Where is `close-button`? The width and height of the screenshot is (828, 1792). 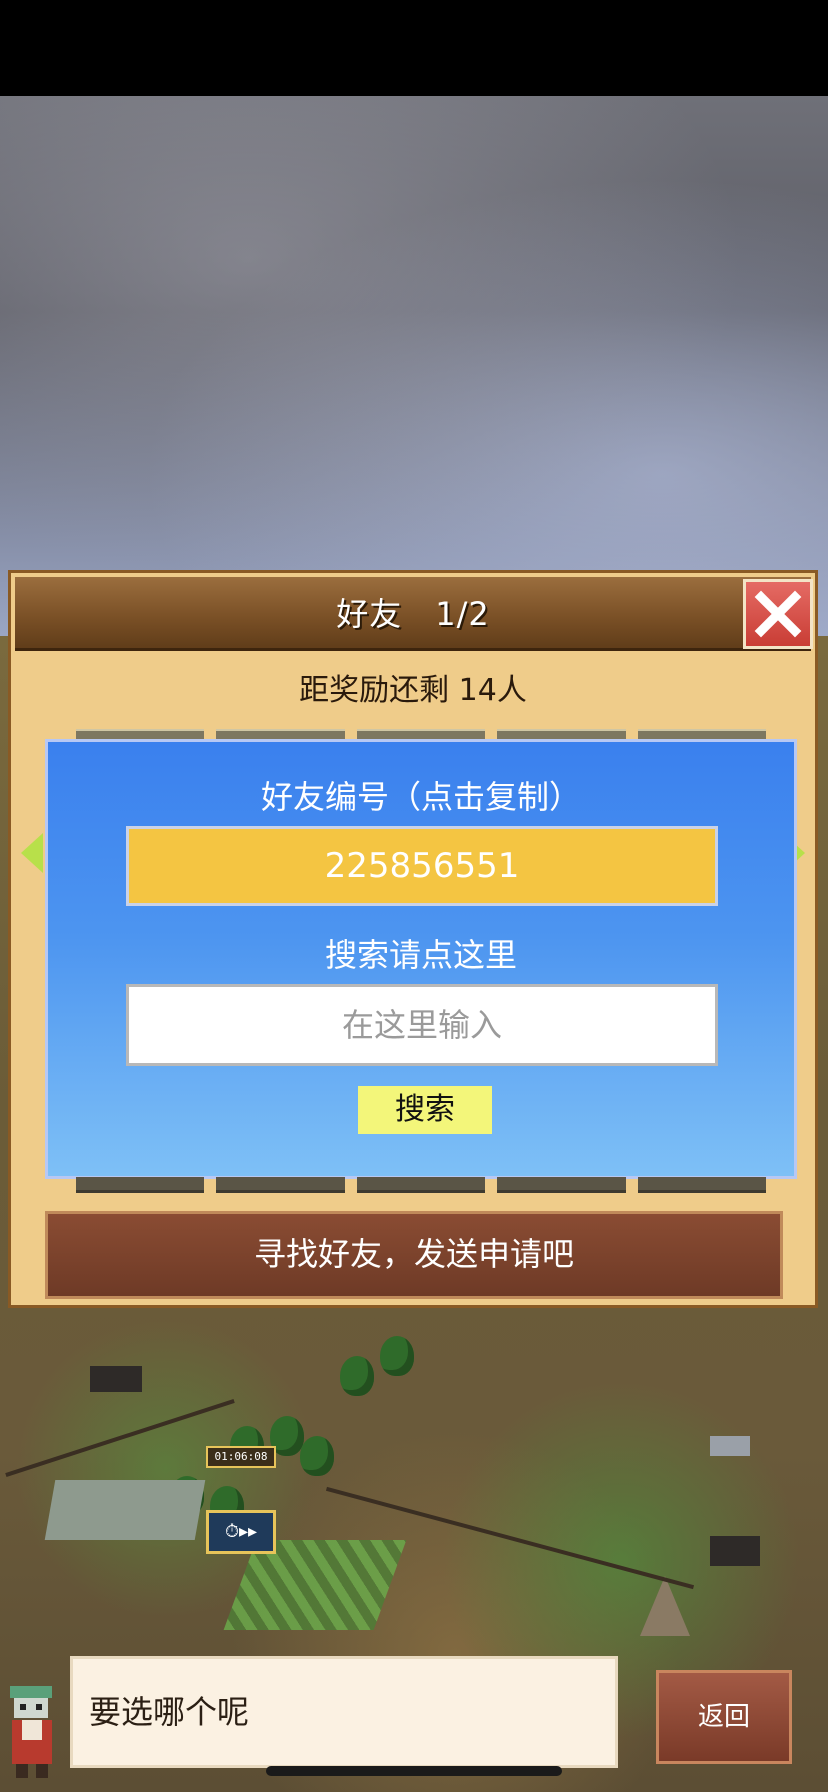 close-button is located at coordinates (778, 614).